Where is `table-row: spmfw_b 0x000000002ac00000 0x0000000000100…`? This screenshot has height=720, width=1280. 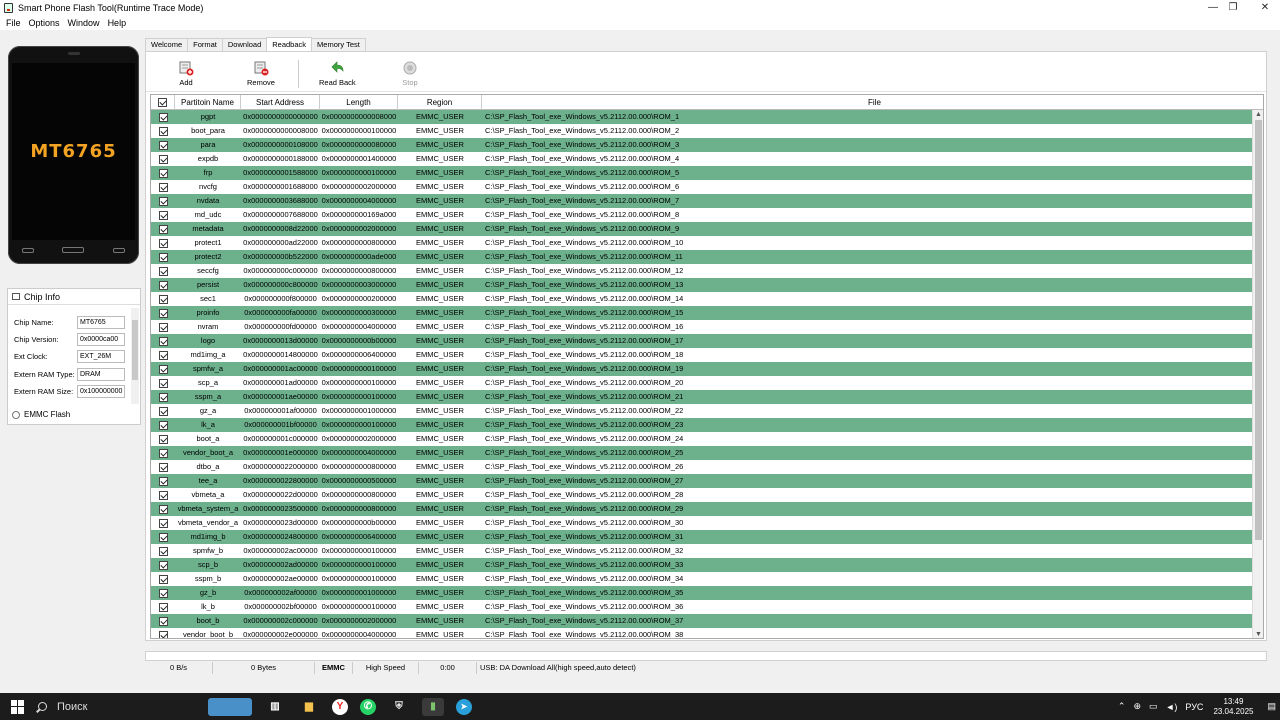
table-row: spmfw_b 0x000000002ac00000 0x0000000000100… is located at coordinates (702, 551).